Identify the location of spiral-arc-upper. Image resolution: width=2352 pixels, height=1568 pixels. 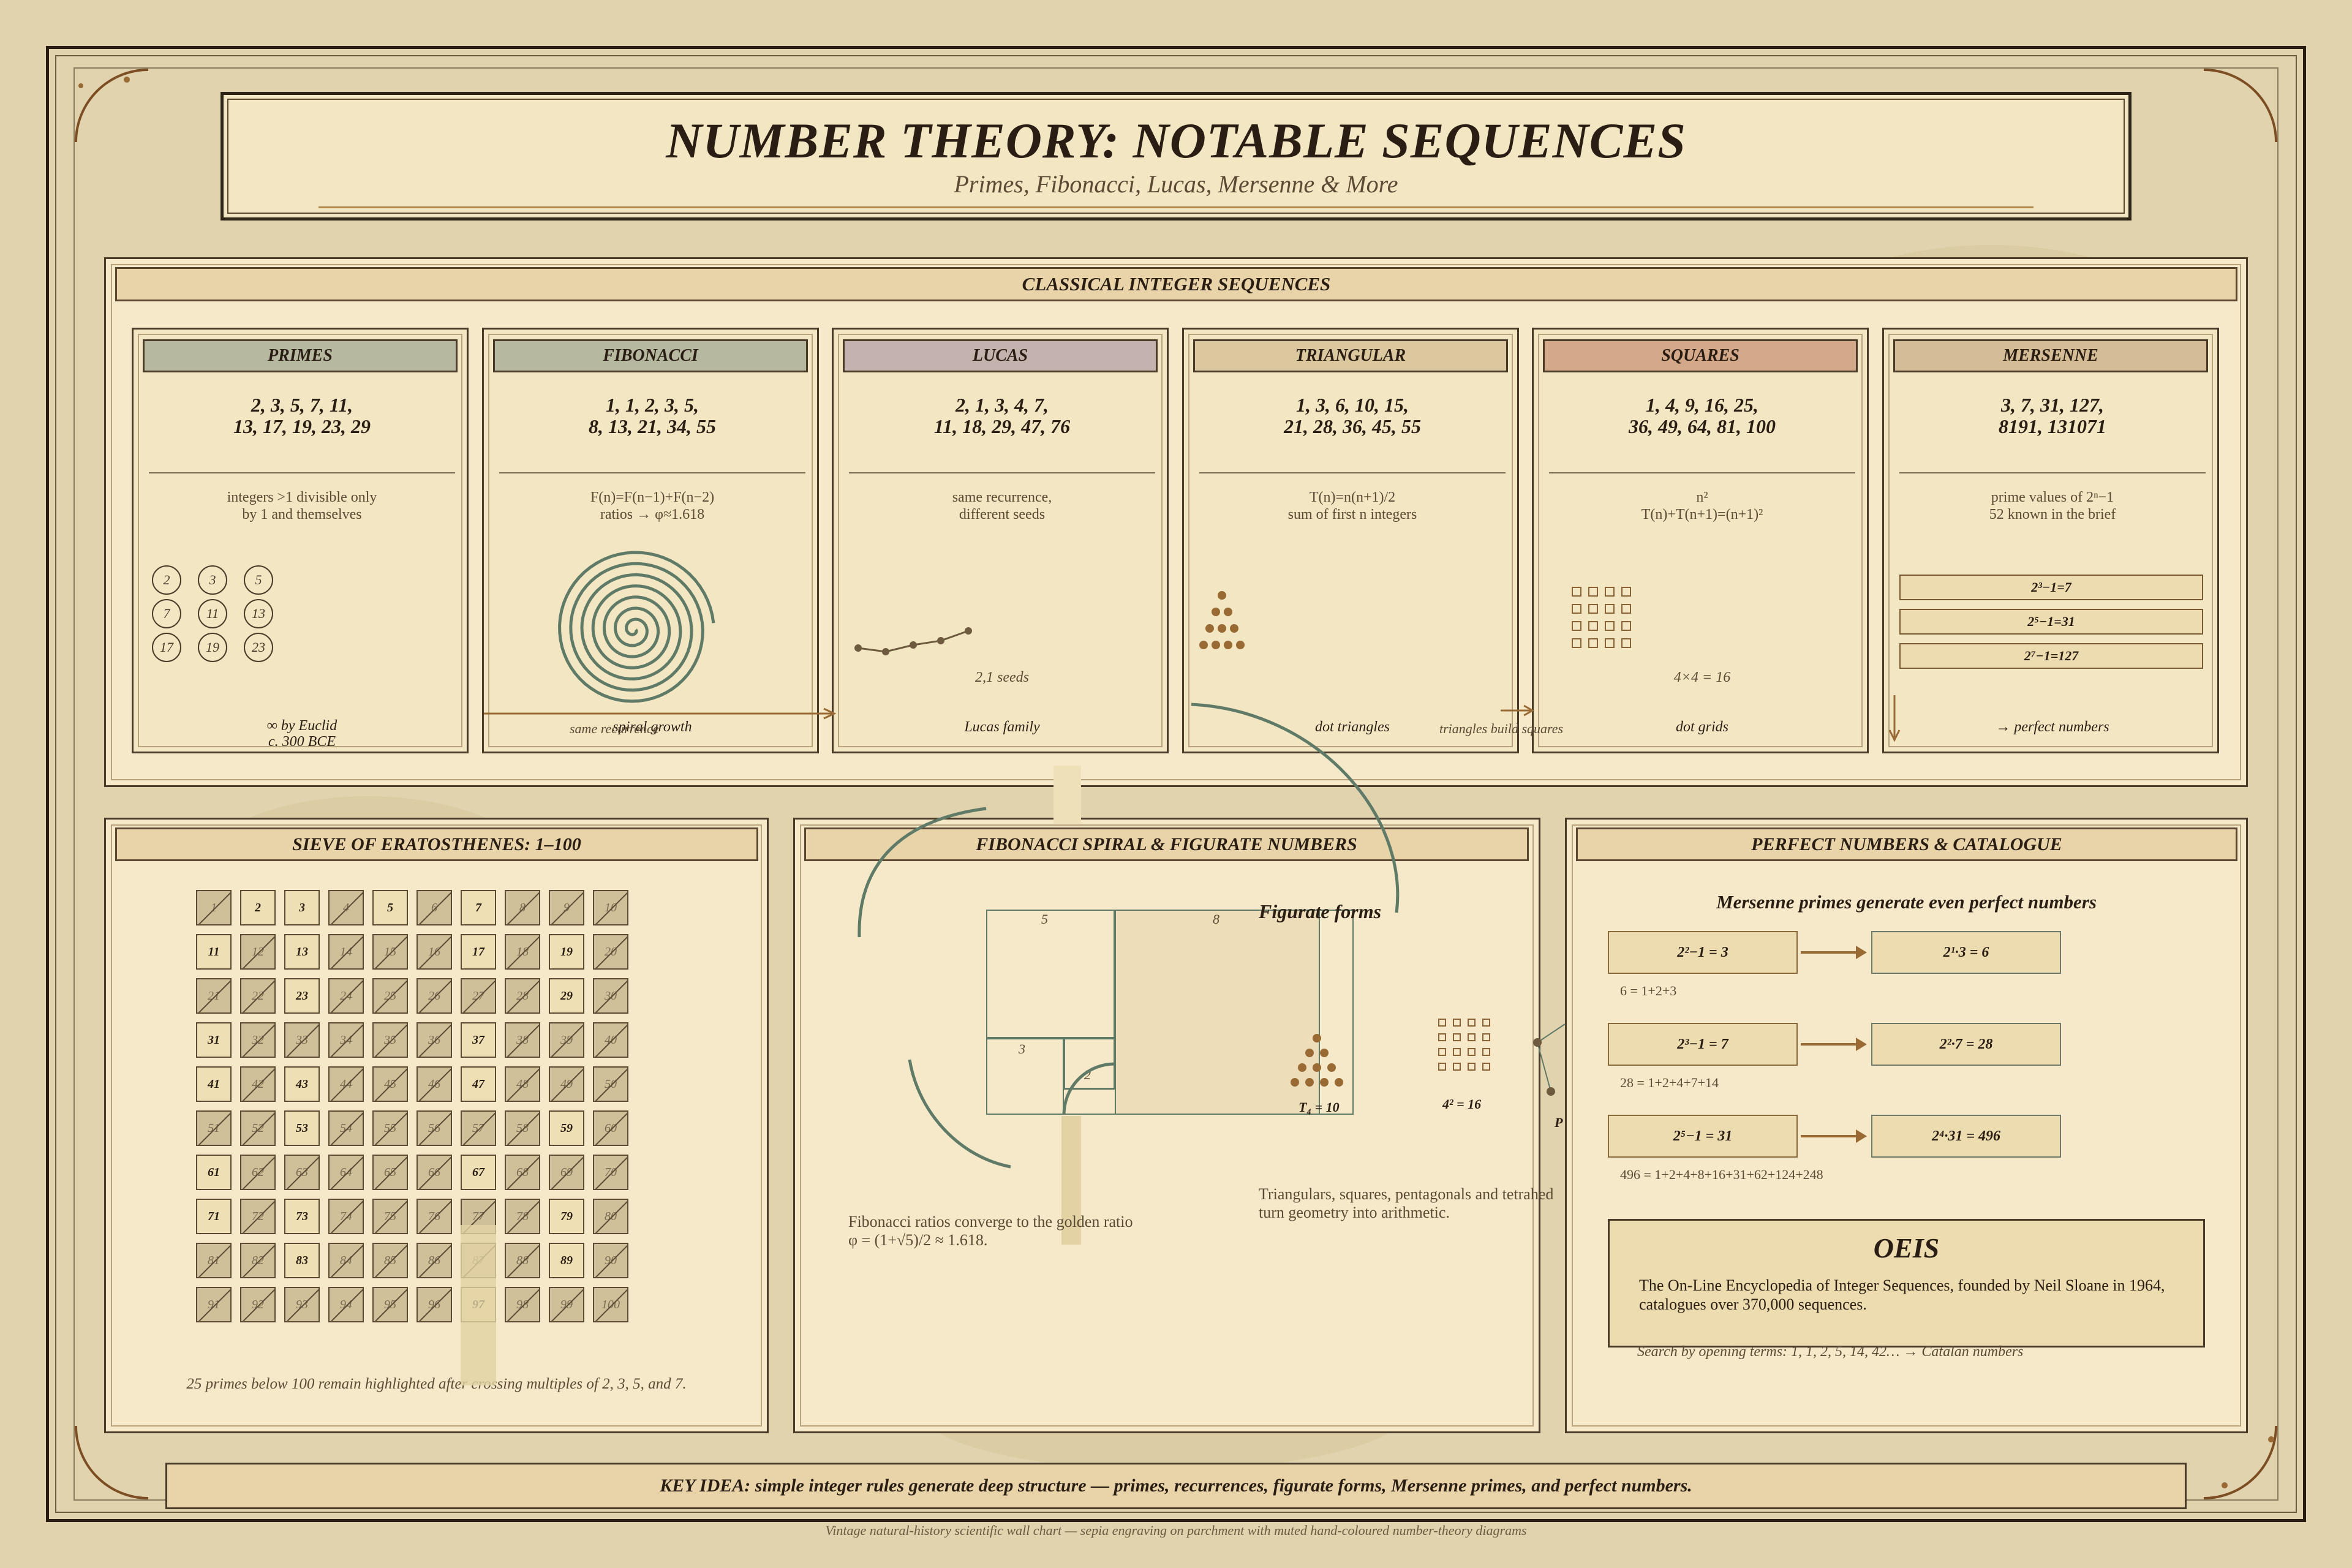
(922, 873).